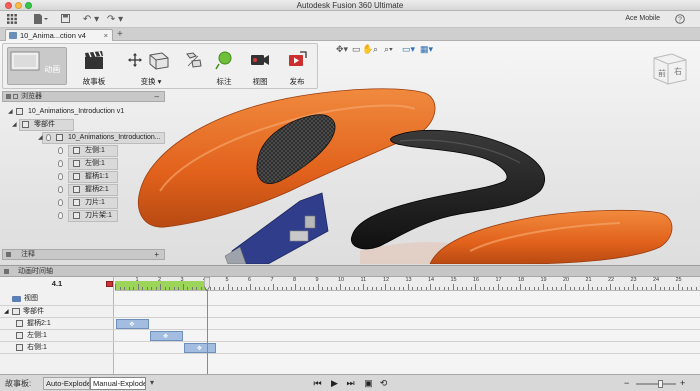 The image size is (700, 391). I want to click on zoom-in-icon: +, so click(682, 383).